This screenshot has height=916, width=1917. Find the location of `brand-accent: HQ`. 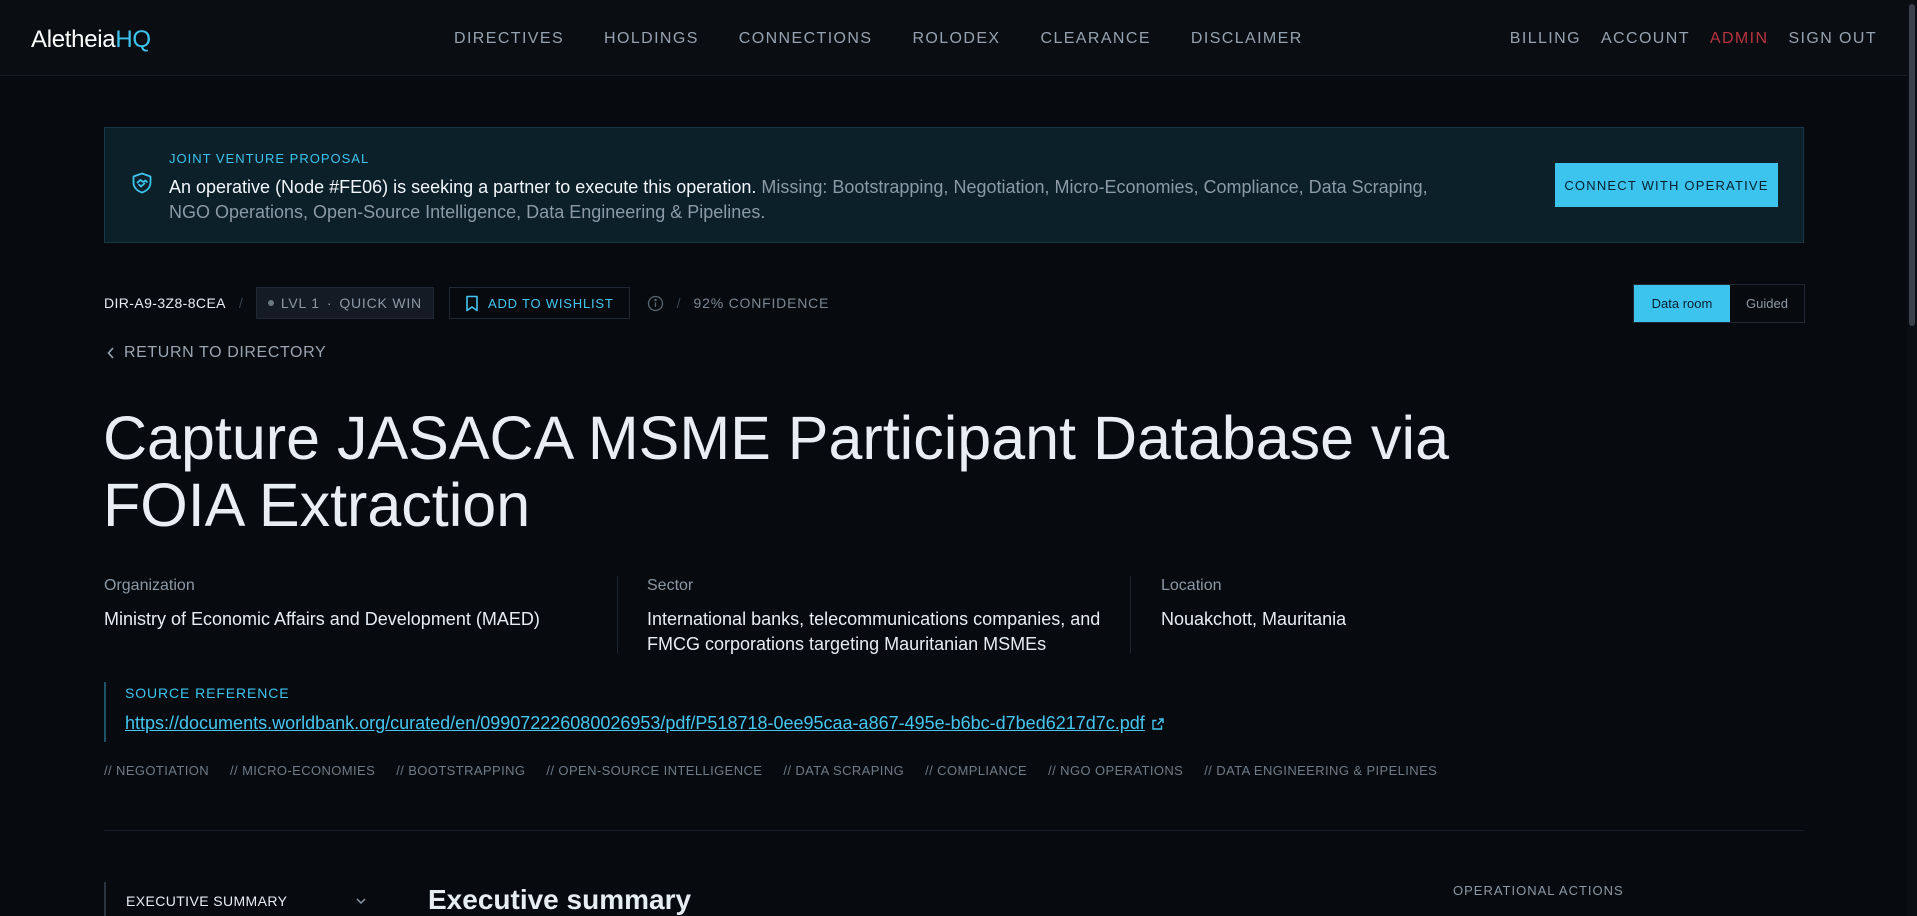

brand-accent: HQ is located at coordinates (133, 39).